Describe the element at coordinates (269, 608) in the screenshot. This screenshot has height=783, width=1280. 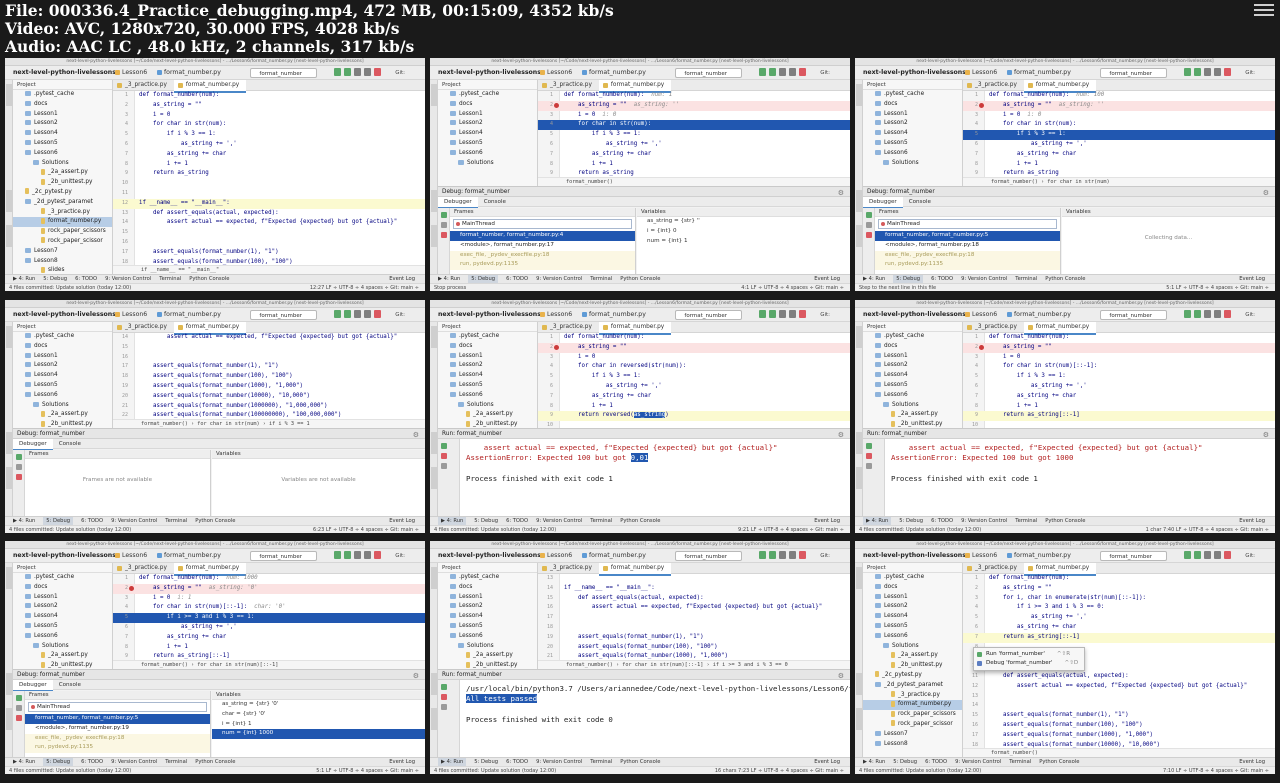
I see `code-line: 4 for char in str(num)[::-1]: char: '0'` at that location.